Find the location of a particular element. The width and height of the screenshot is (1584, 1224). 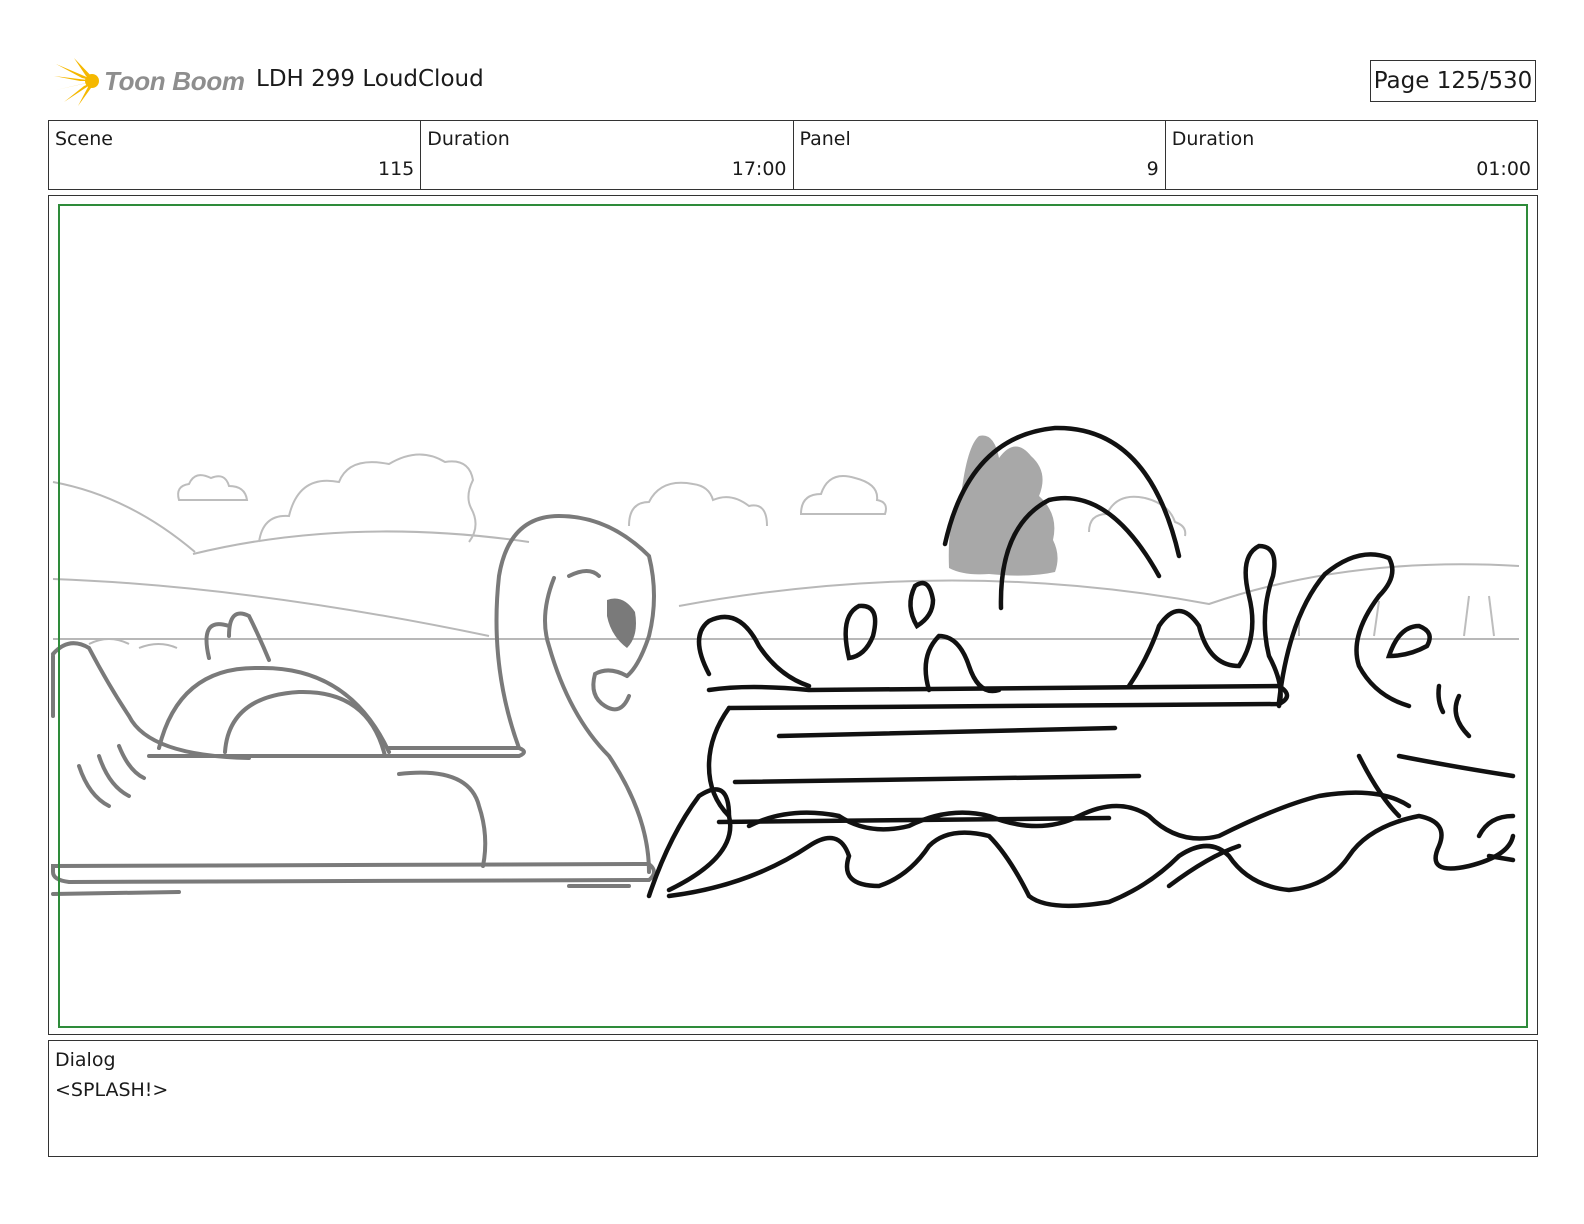

scene-value: 115 is located at coordinates (396, 169).